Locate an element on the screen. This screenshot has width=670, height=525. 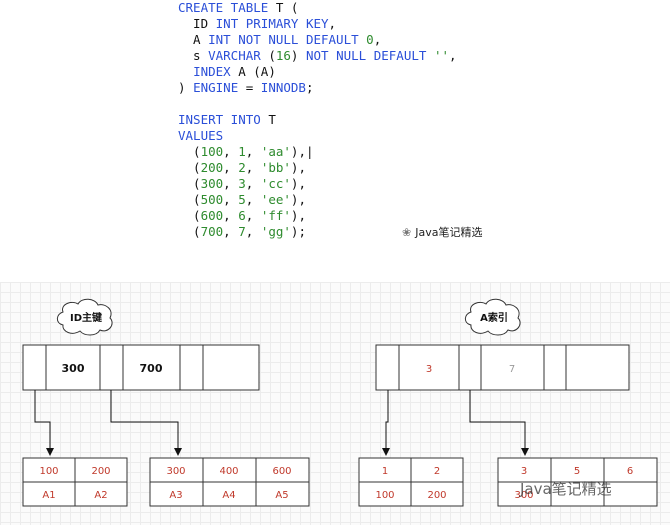
code-token: 'ff' is located at coordinates (275, 215).